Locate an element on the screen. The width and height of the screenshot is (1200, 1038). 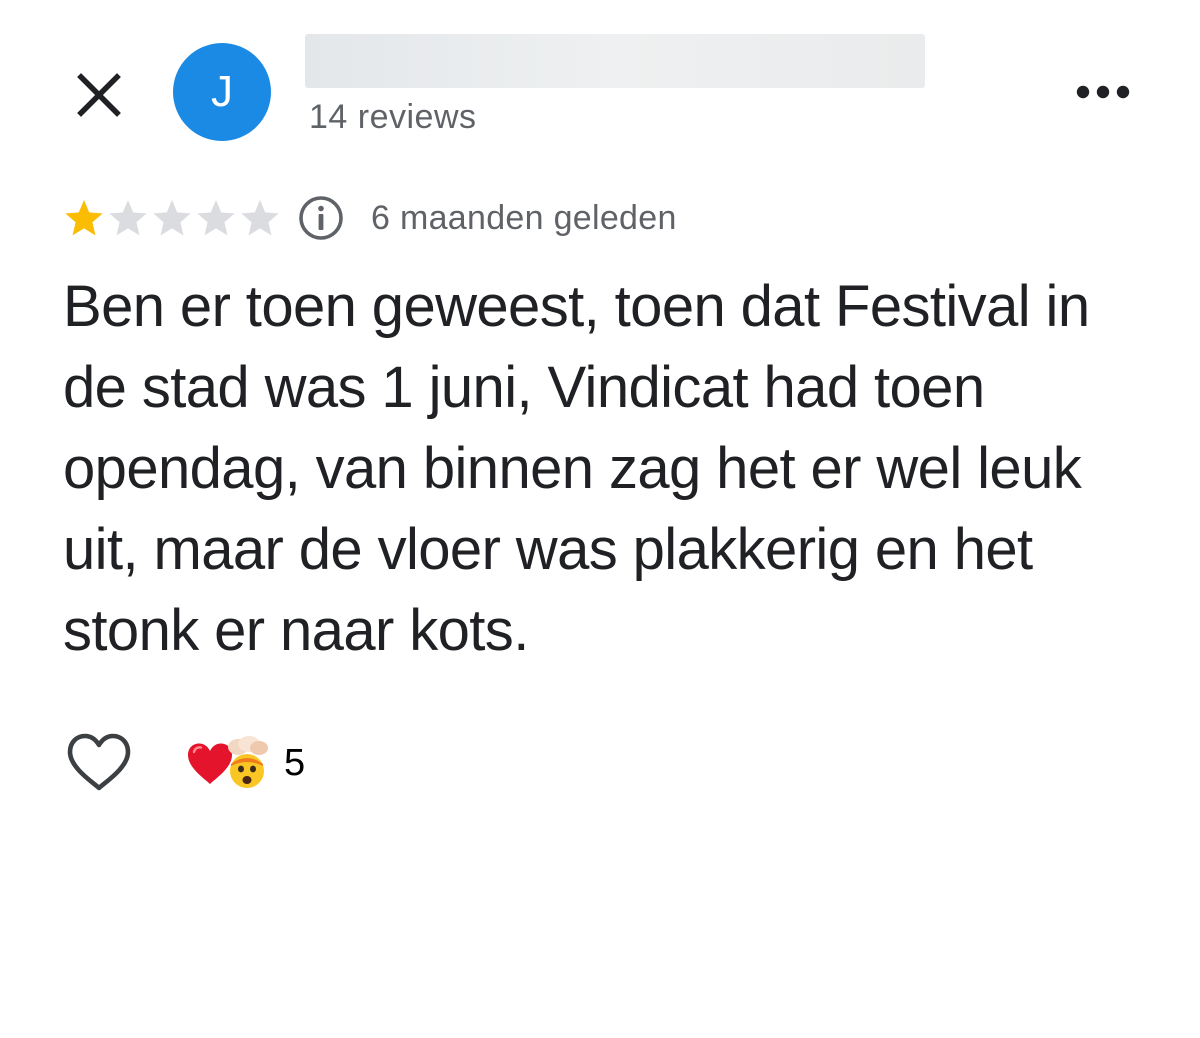
exploding-head-emoji is located at coordinates (248, 762).